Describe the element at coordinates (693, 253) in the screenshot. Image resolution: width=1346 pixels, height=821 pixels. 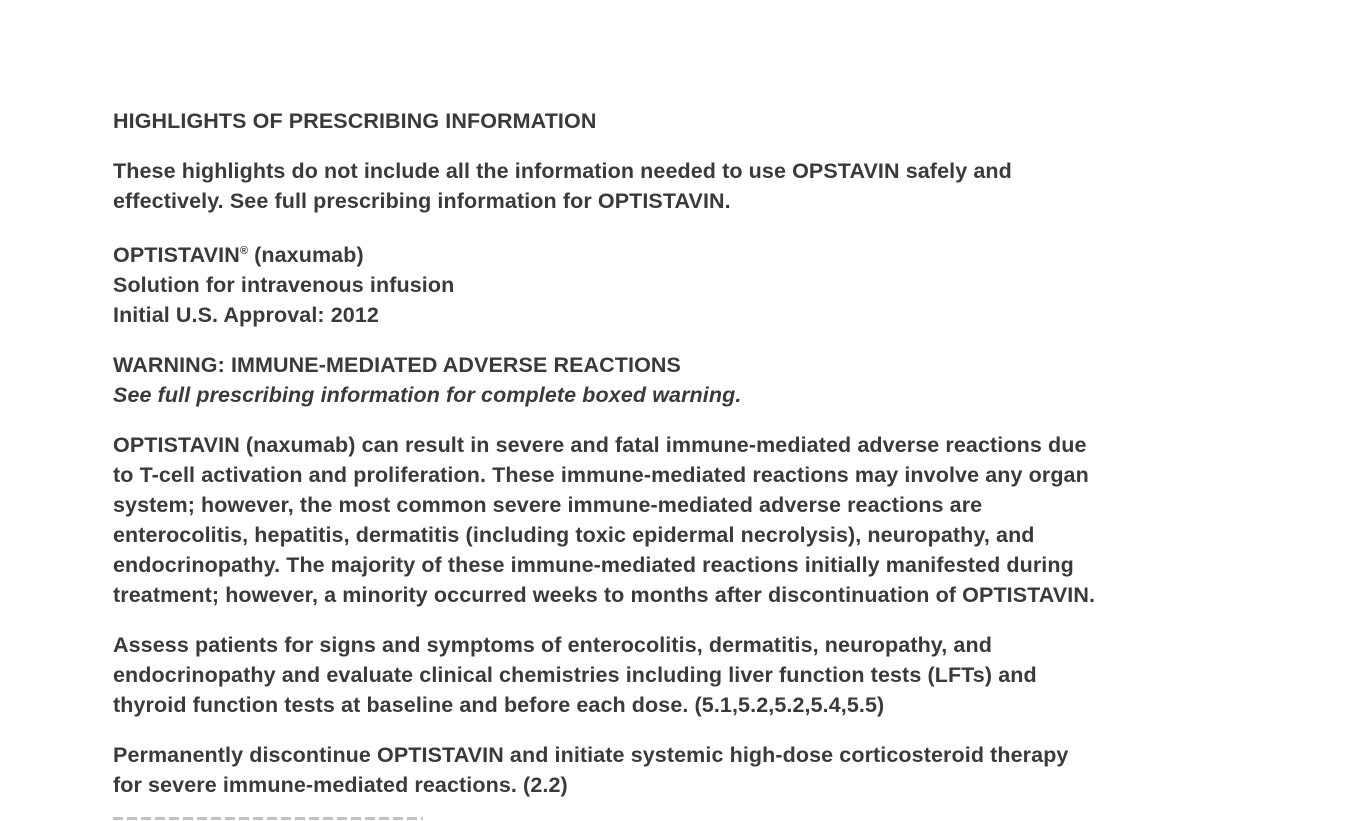
I see `product-name-line: OPTISTAVIN® (naxumab)` at that location.